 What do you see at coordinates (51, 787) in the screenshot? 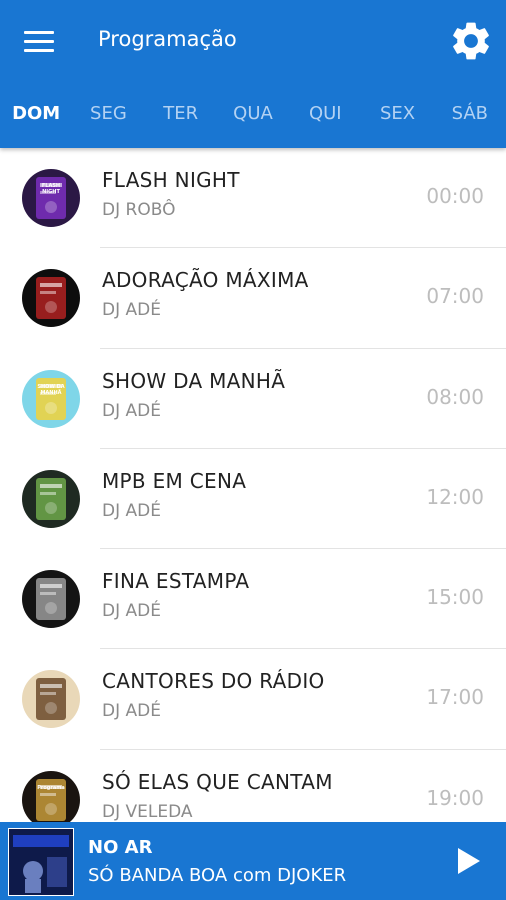
I see `show-thumbnail-text: Programa` at bounding box center [51, 787].